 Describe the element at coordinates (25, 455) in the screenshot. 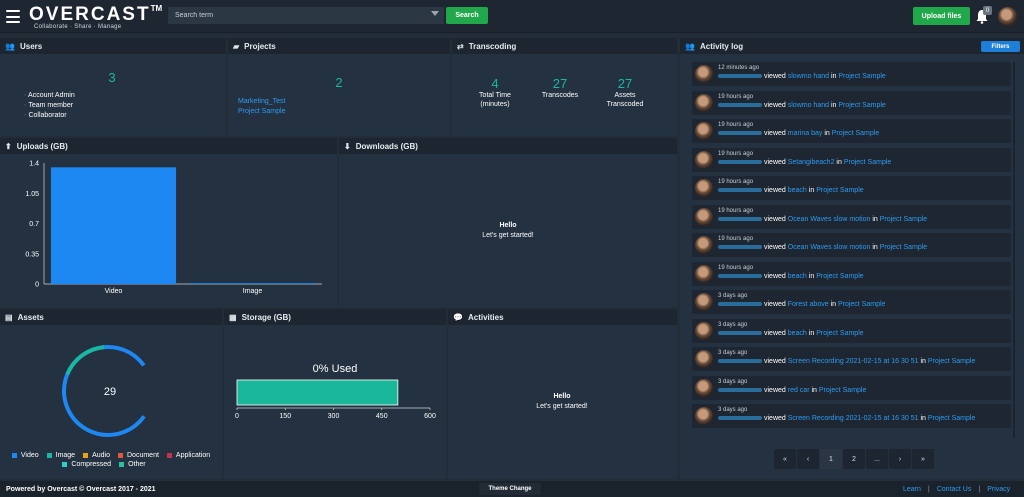

I see `legend-item: Video` at that location.